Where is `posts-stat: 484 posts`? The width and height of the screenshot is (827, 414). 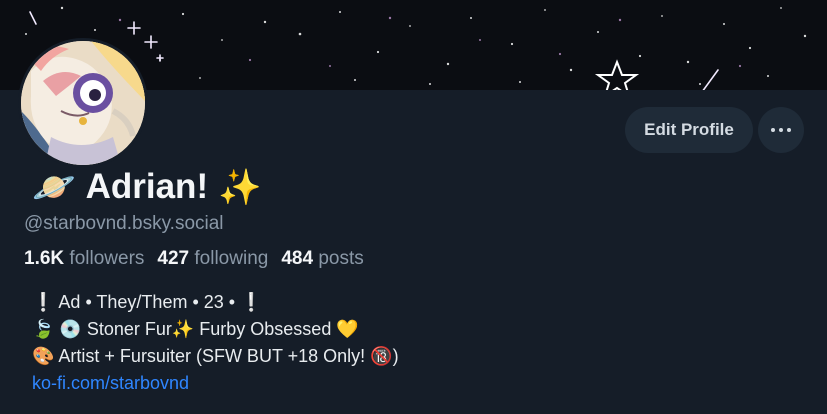
posts-stat: 484 posts is located at coordinates (322, 259).